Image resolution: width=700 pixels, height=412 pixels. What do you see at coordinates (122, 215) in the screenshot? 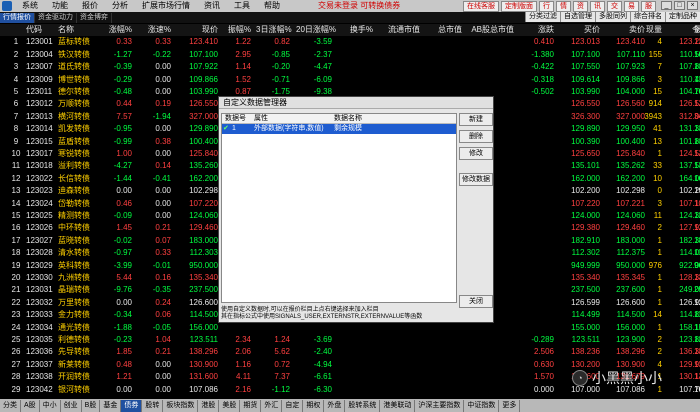
I see `table-cell: -0.09` at bounding box center [122, 215].